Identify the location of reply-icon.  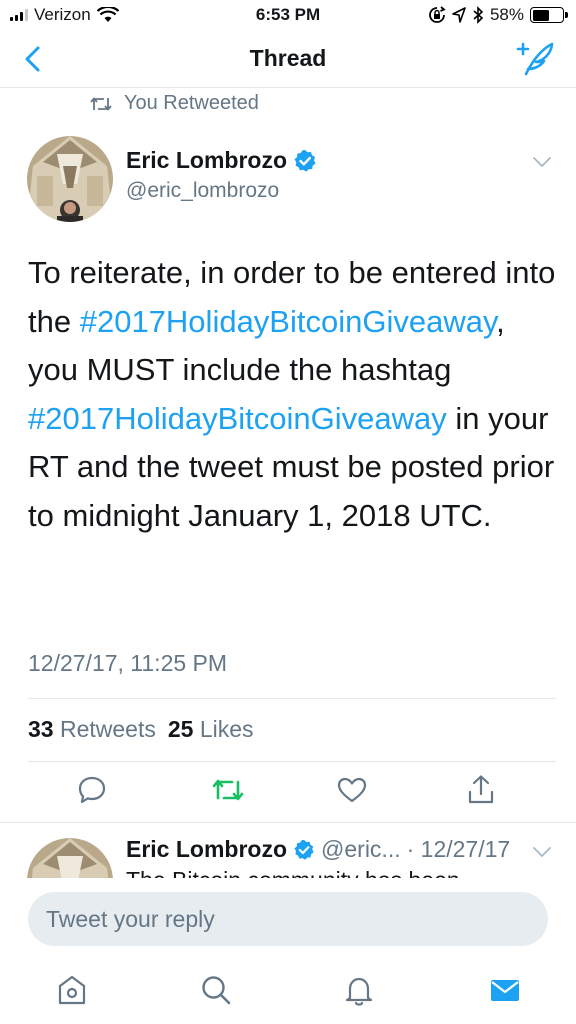
(92, 790).